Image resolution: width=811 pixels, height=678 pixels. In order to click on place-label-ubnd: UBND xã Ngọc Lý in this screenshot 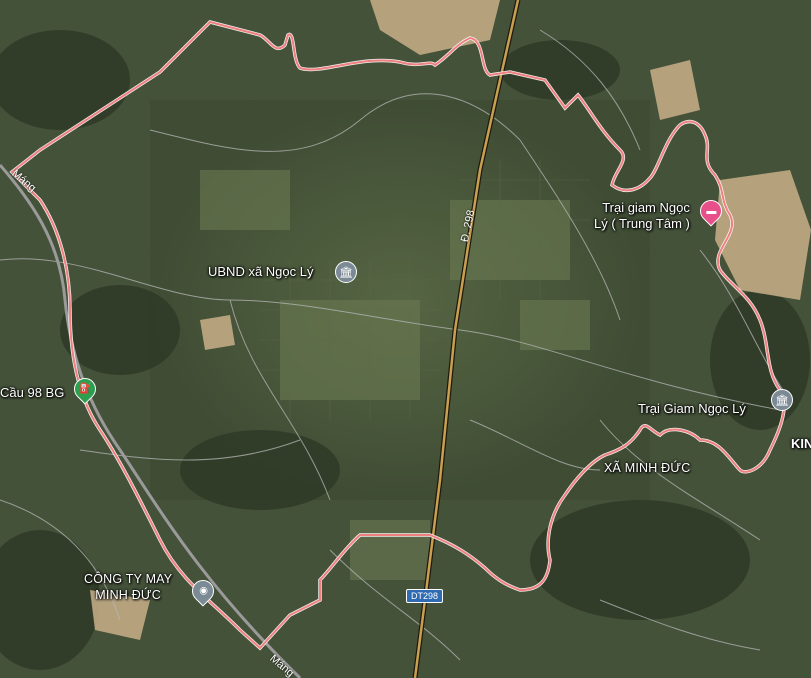, I will do `click(260, 272)`.